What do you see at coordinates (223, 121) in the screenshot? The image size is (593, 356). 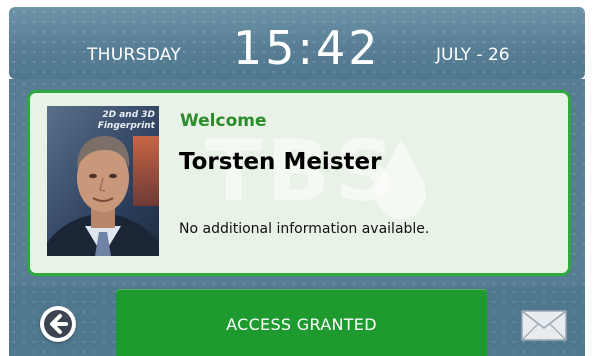 I see `welcome-label: Welcome` at bounding box center [223, 121].